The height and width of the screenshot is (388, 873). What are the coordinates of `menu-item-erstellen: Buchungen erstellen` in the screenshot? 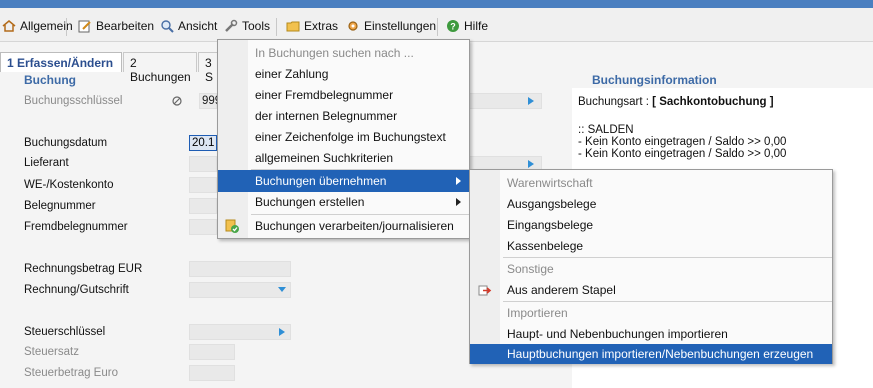 It's located at (343, 202).